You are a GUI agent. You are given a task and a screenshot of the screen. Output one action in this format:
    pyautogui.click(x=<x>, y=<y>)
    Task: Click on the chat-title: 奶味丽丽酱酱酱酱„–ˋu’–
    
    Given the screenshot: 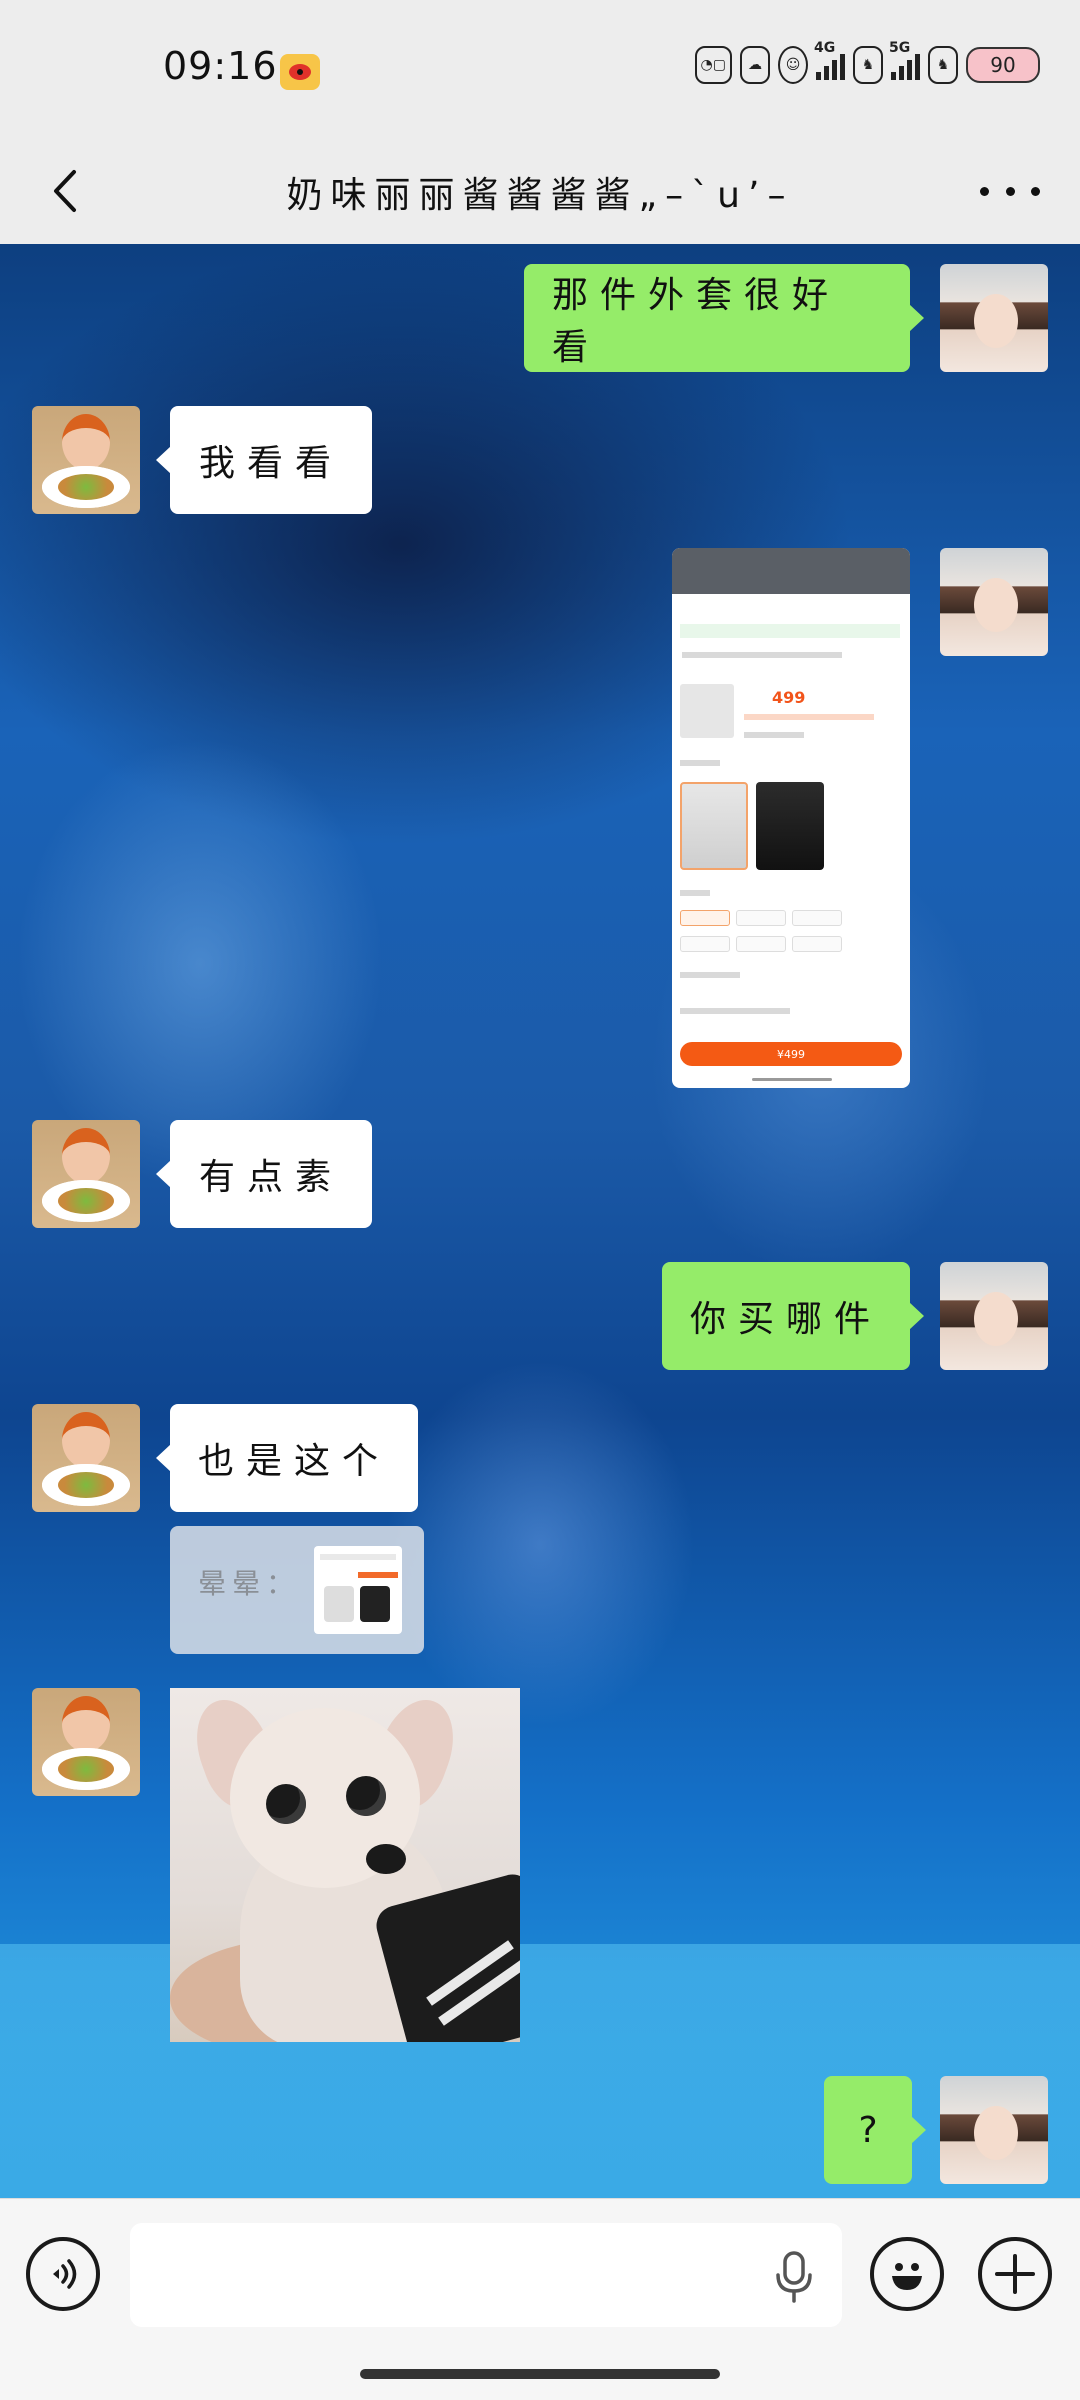 What is the action you would take?
    pyautogui.click(x=540, y=195)
    